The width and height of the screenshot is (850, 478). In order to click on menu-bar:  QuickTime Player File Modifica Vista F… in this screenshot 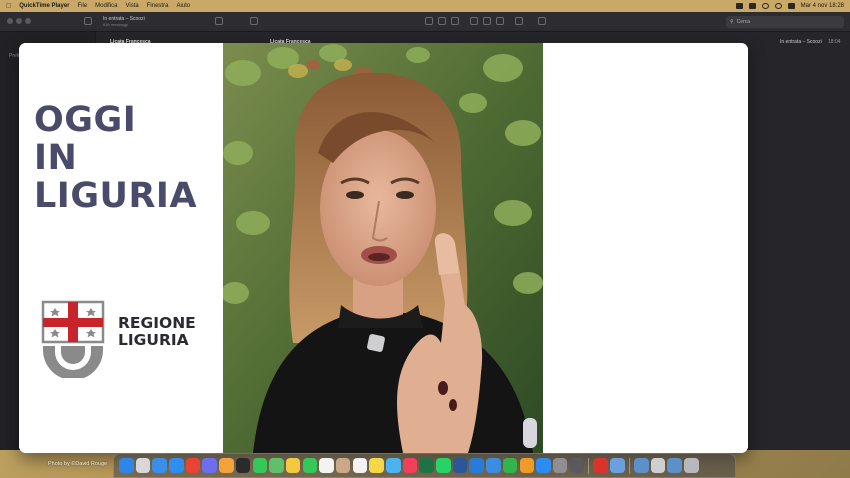, I will do `click(425, 6)`.